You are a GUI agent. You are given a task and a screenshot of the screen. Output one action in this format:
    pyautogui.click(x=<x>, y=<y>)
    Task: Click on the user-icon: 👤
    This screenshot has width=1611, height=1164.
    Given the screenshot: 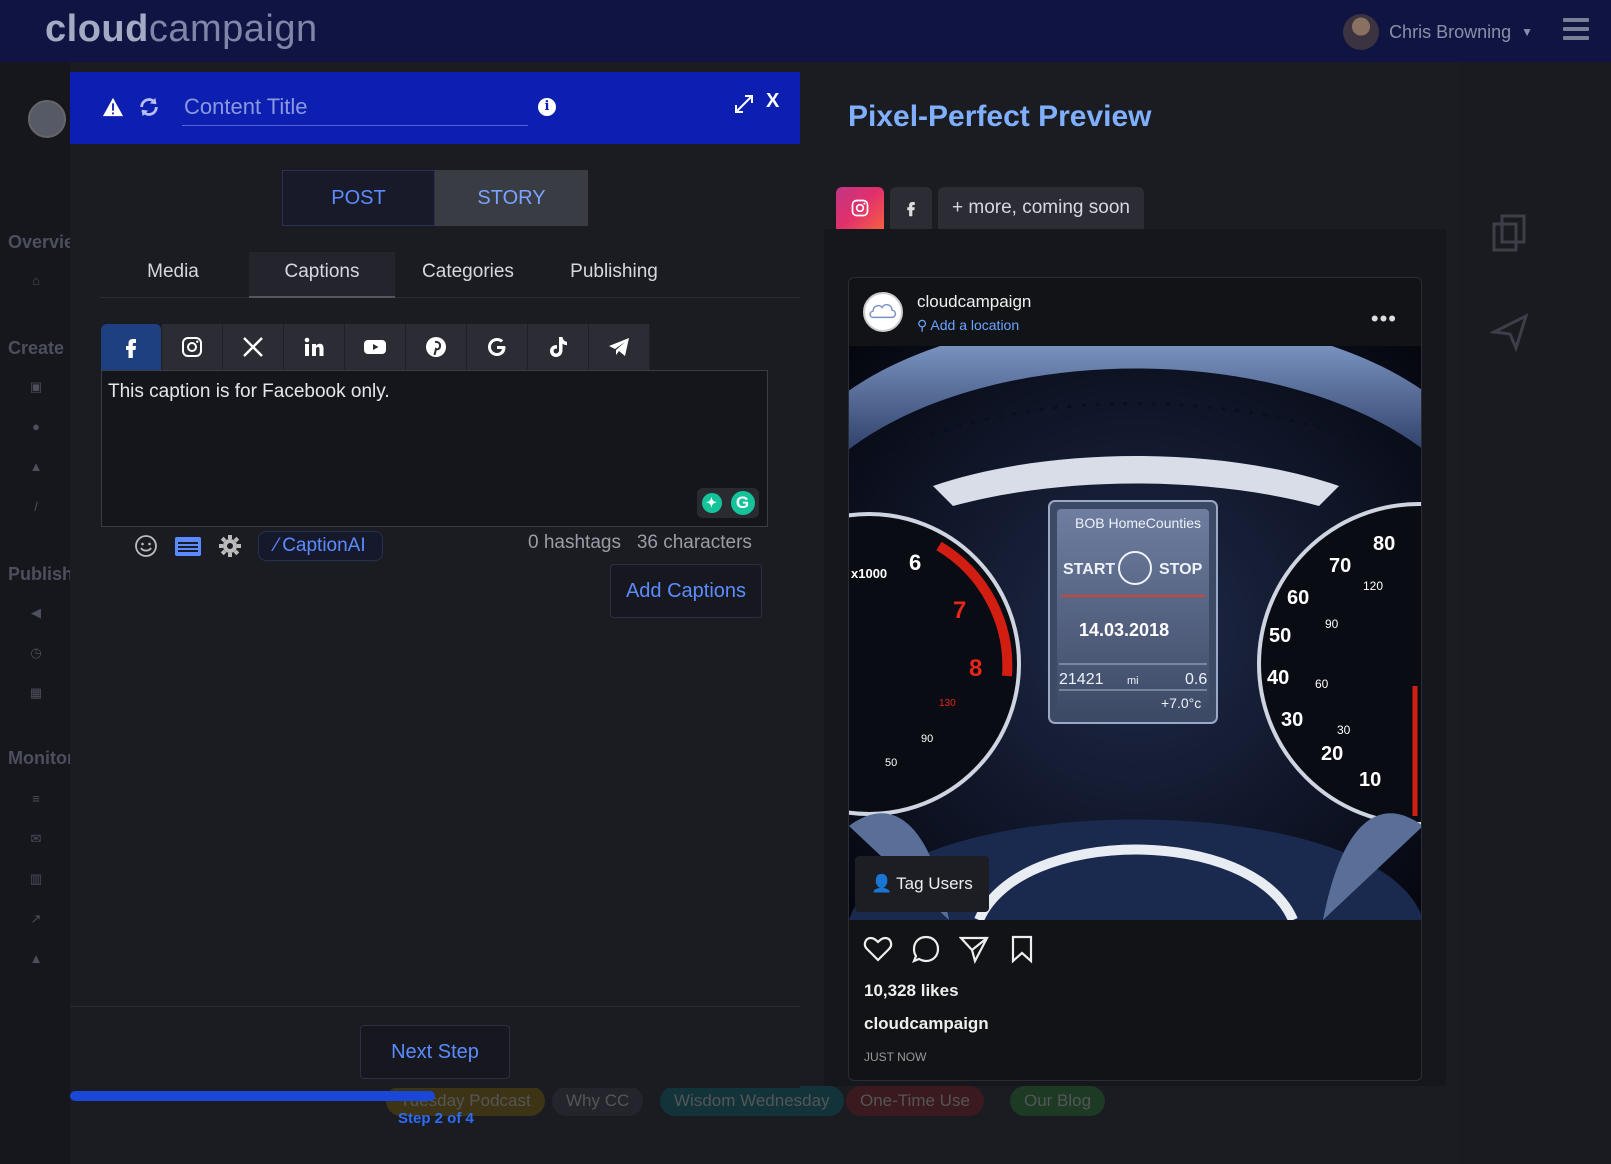 What is the action you would take?
    pyautogui.click(x=882, y=883)
    